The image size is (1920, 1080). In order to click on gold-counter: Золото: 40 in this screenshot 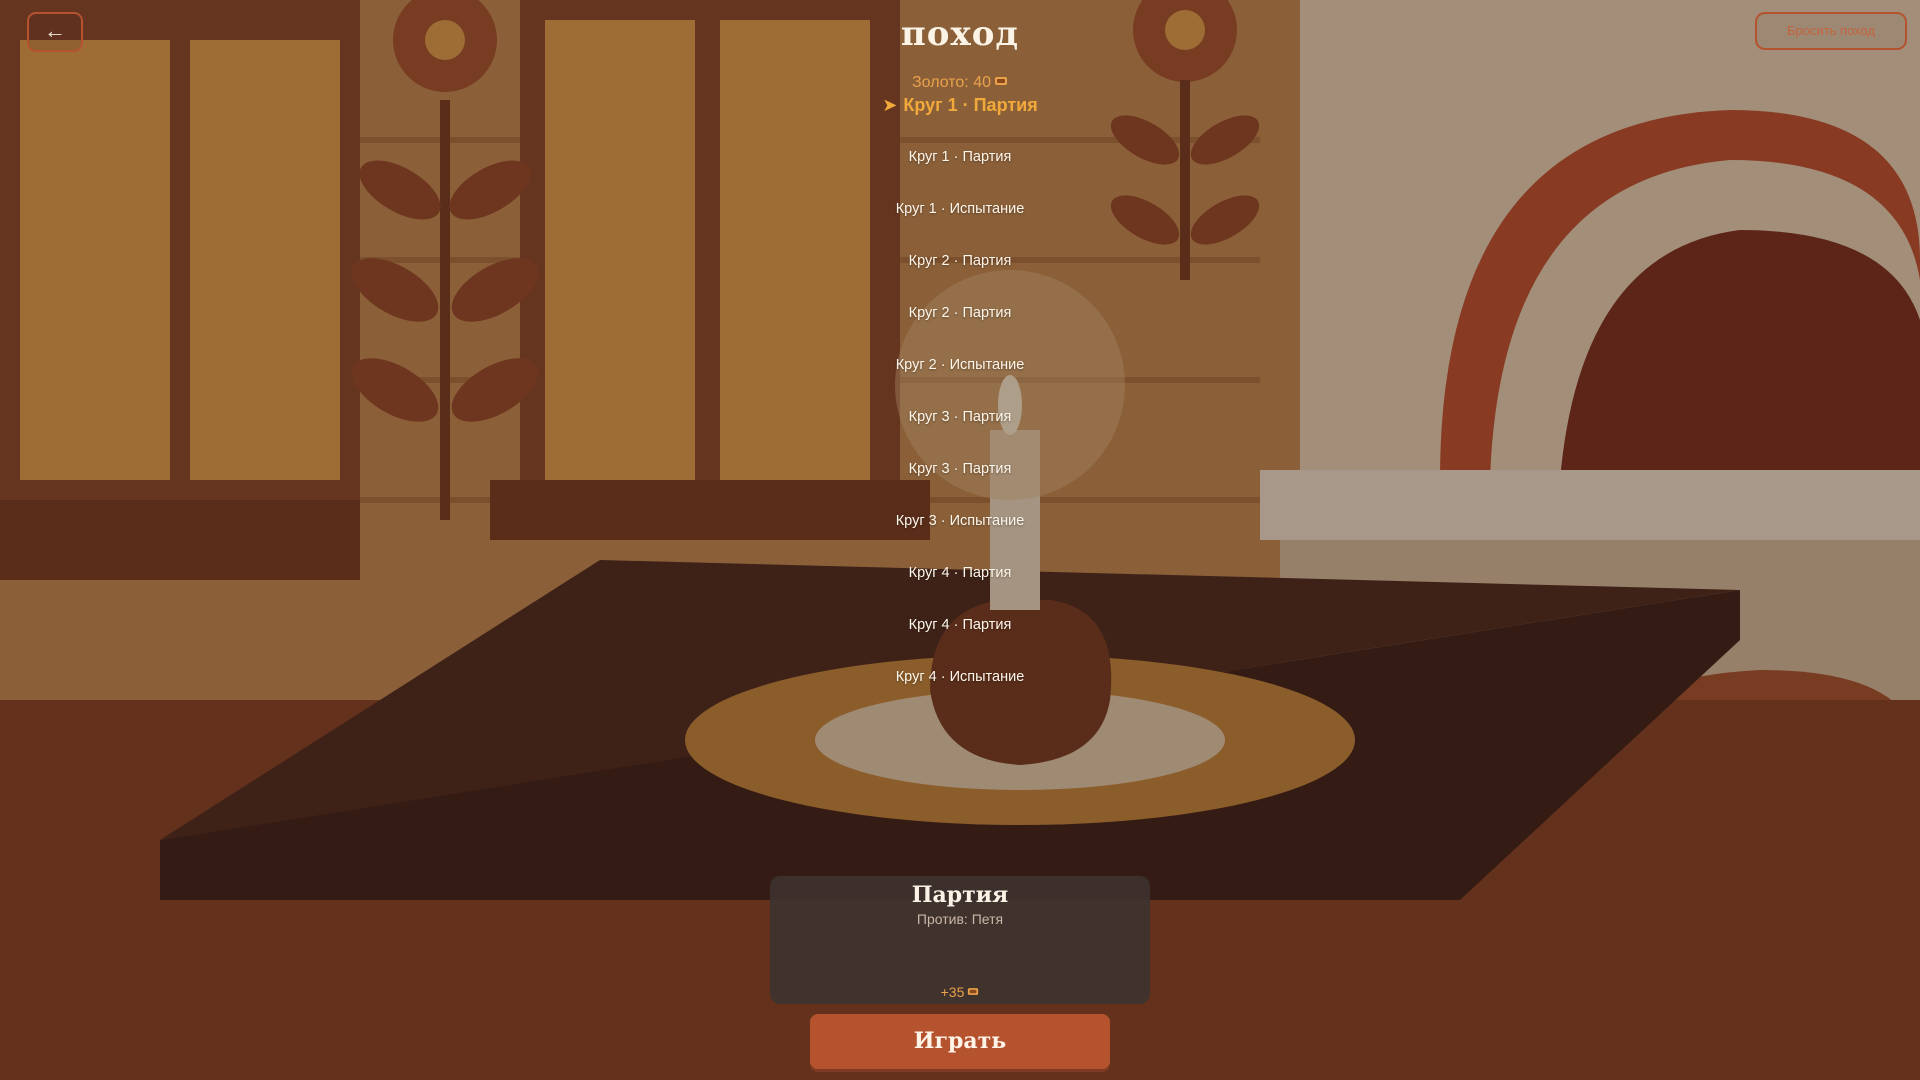, I will do `click(960, 83)`.